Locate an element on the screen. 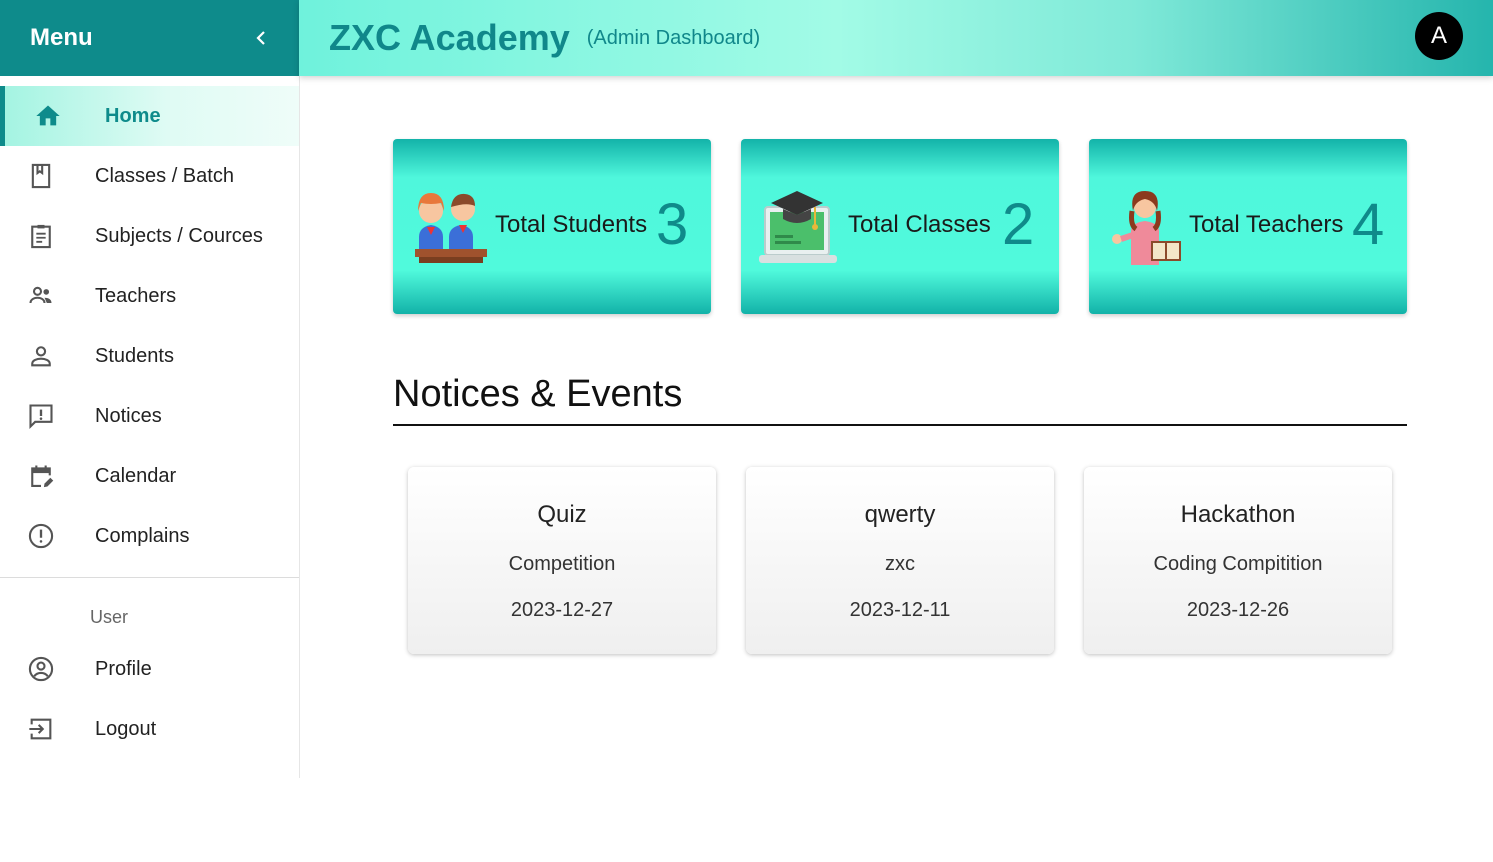  sidebar-item-label: Home is located at coordinates (133, 115).